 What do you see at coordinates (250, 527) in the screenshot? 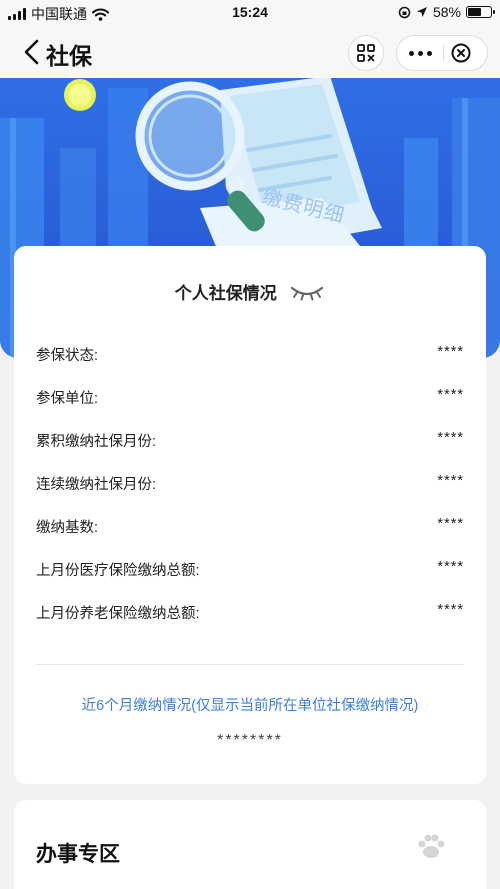
I see `info-row-contribution-base: 缴纳基数: ****` at bounding box center [250, 527].